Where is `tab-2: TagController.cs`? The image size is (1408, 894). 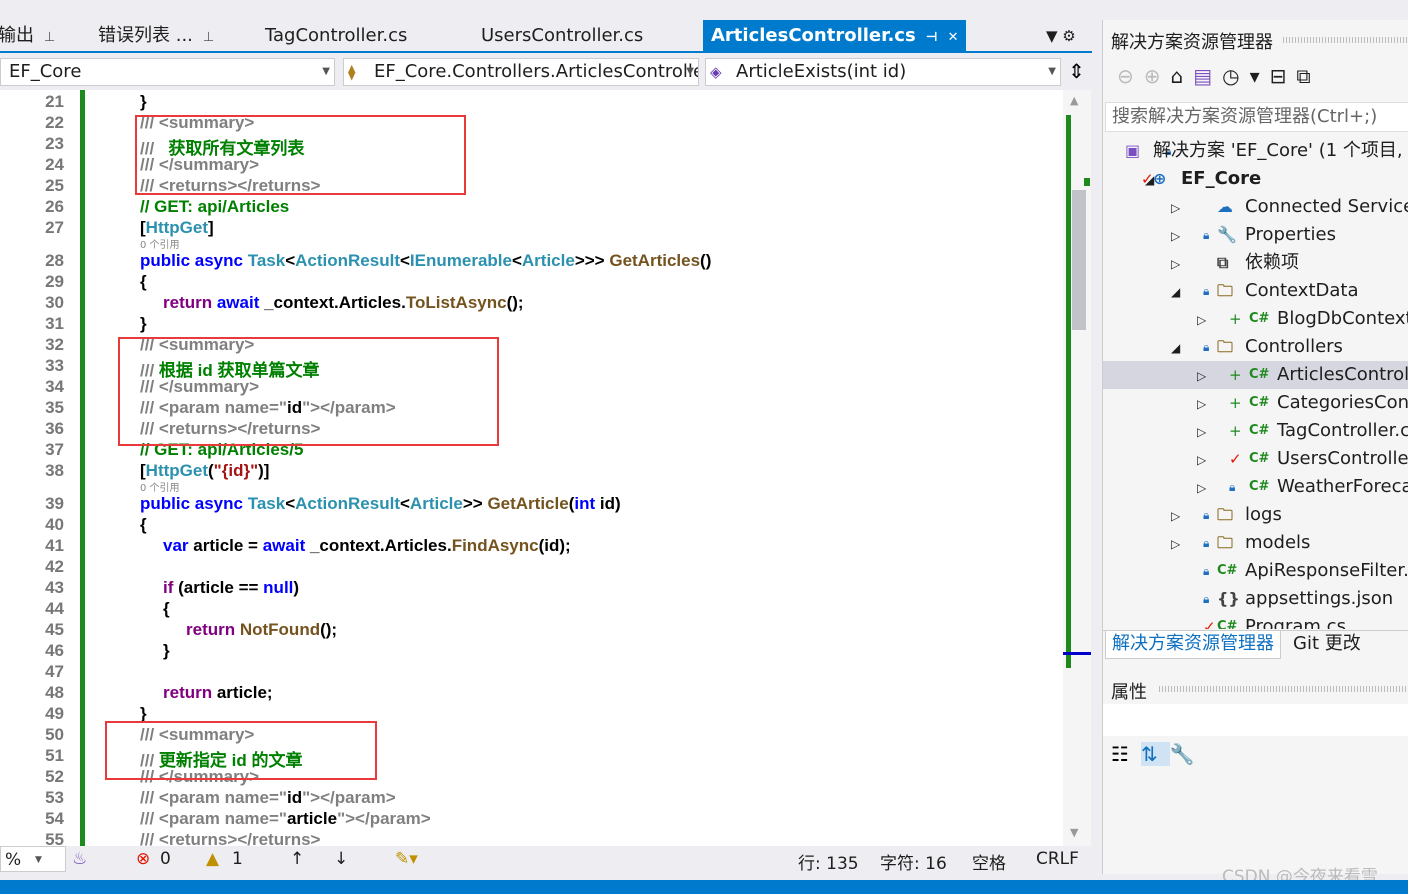 tab-2: TagController.cs is located at coordinates (336, 36).